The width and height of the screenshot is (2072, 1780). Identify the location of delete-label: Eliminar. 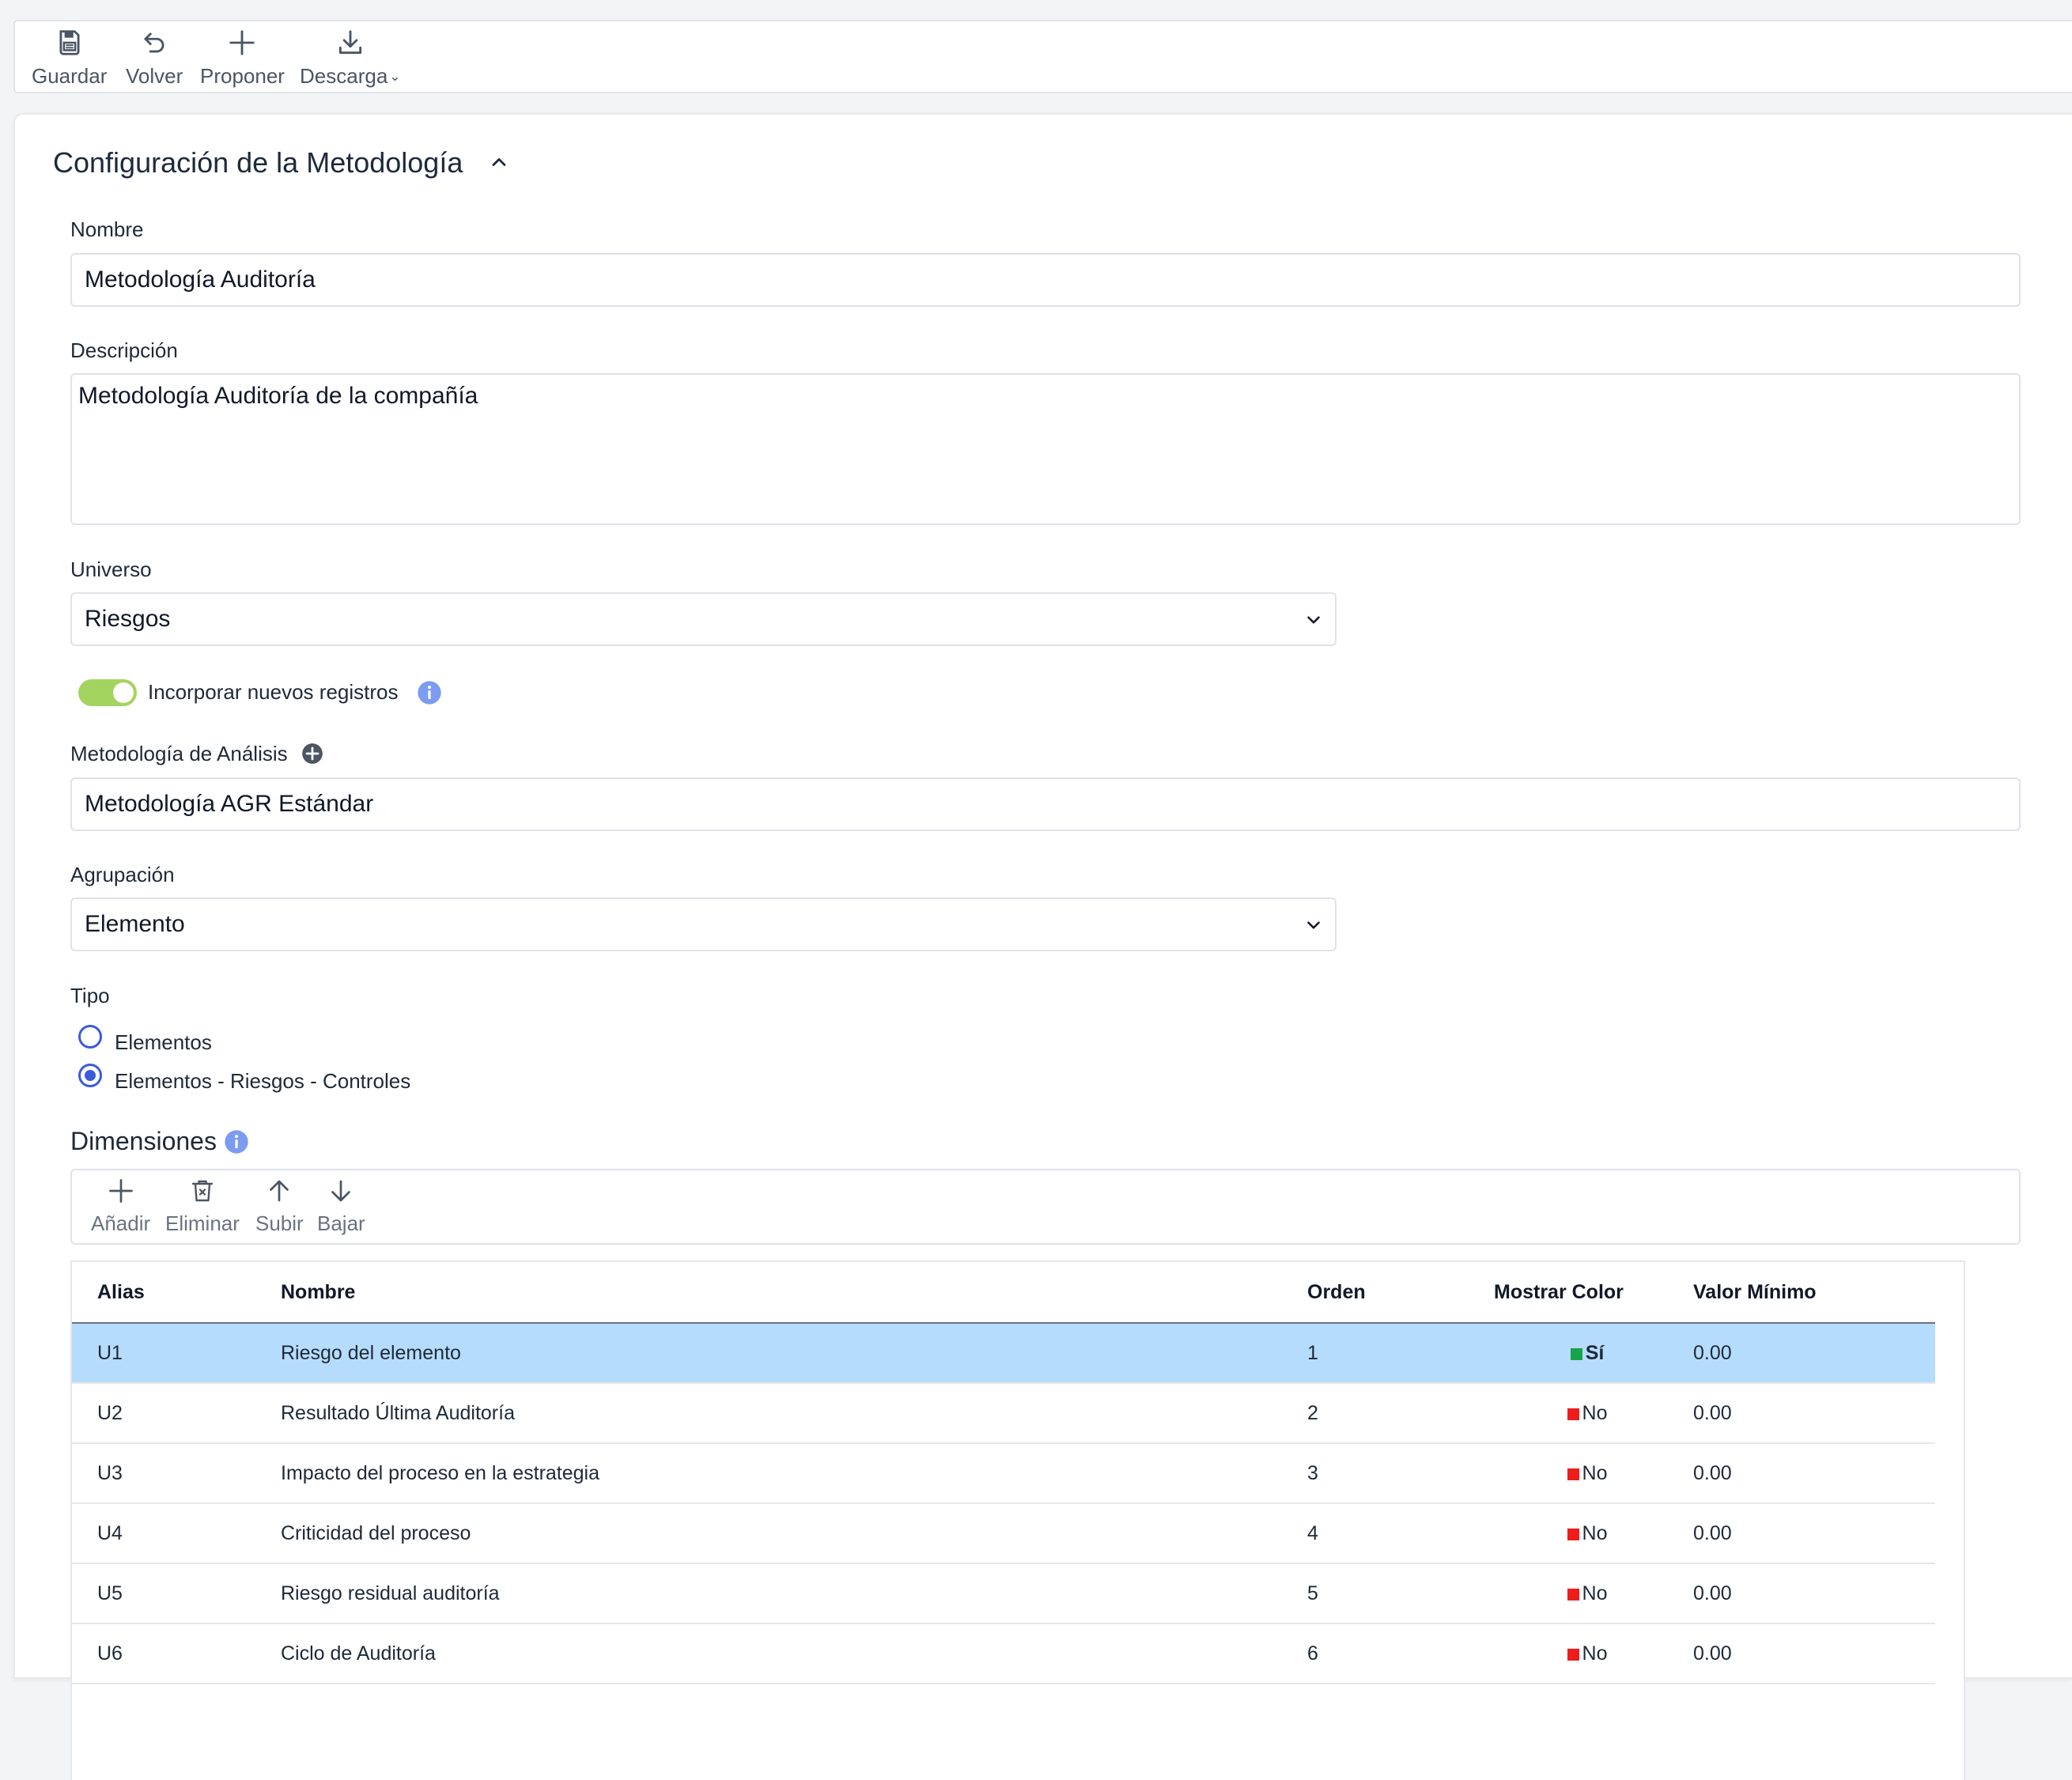
(202, 1223).